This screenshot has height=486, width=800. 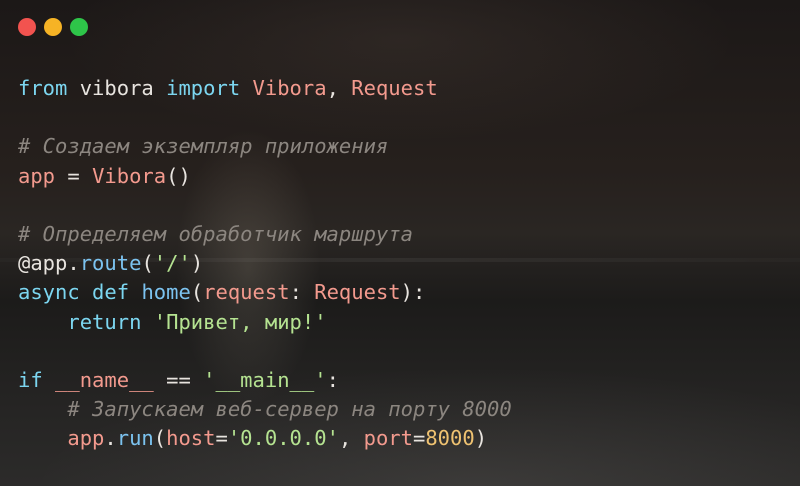 What do you see at coordinates (117, 88) in the screenshot?
I see `code-token-default: vibora` at bounding box center [117, 88].